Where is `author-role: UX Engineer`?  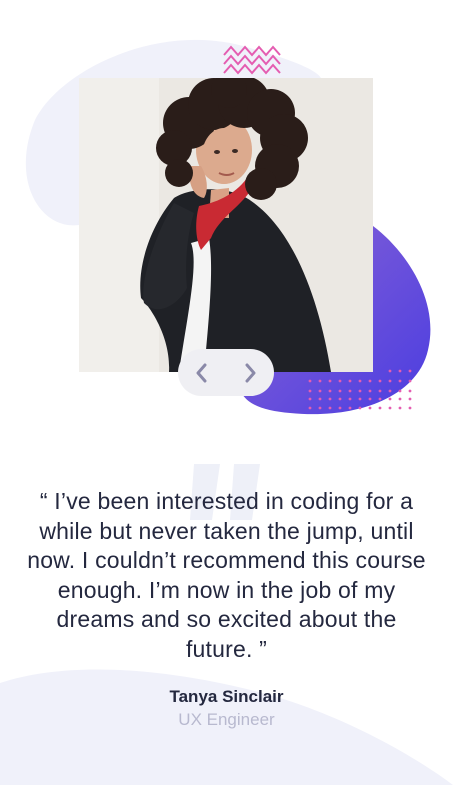
author-role: UX Engineer is located at coordinates (226, 719).